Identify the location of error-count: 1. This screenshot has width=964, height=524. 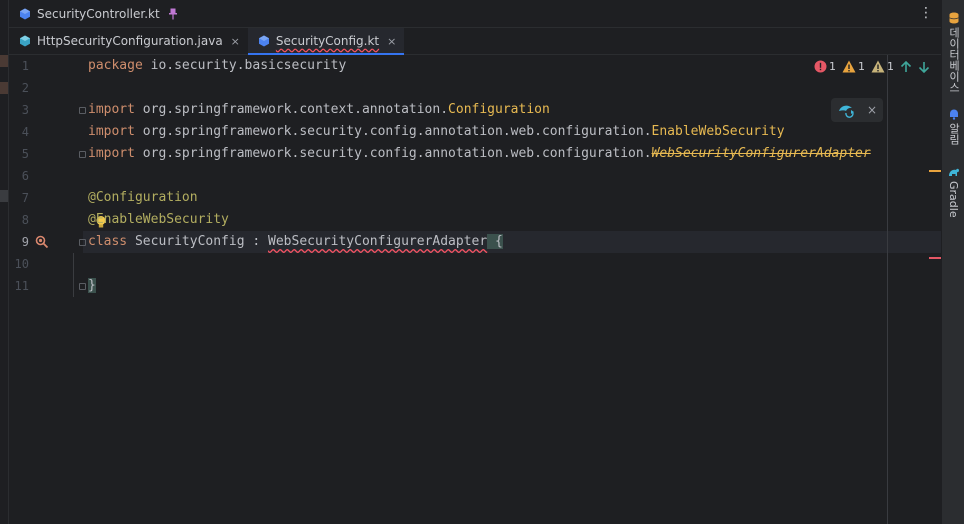
(825, 66).